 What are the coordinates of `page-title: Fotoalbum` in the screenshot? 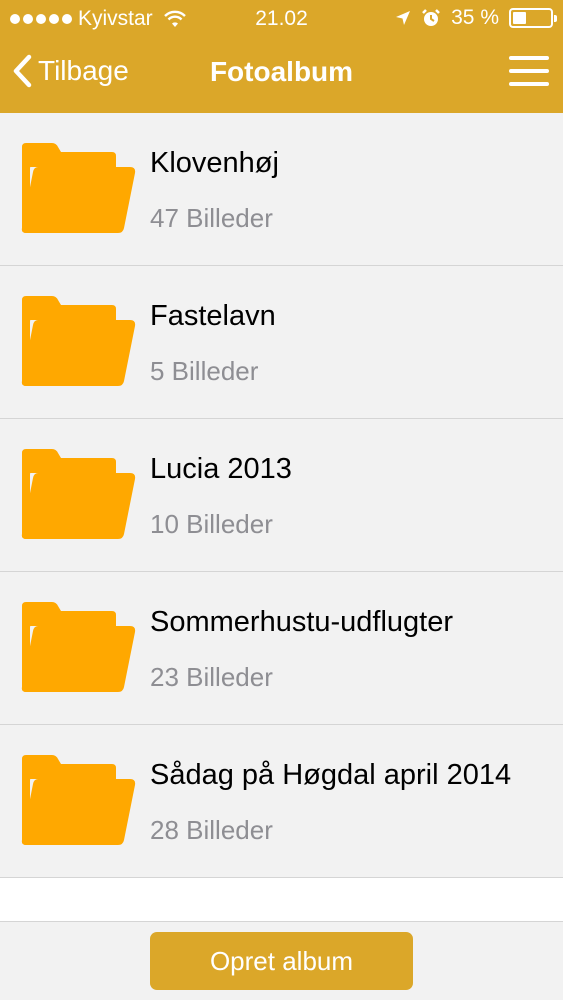 It's located at (281, 71).